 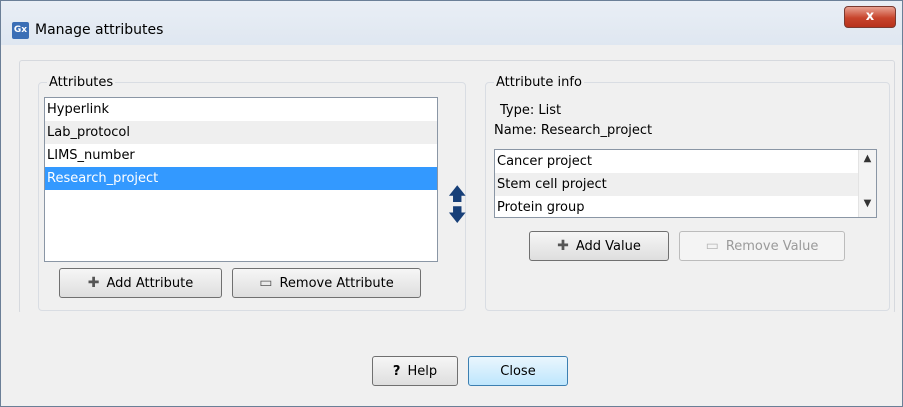 I want to click on name-label: Name:, so click(x=515, y=130).